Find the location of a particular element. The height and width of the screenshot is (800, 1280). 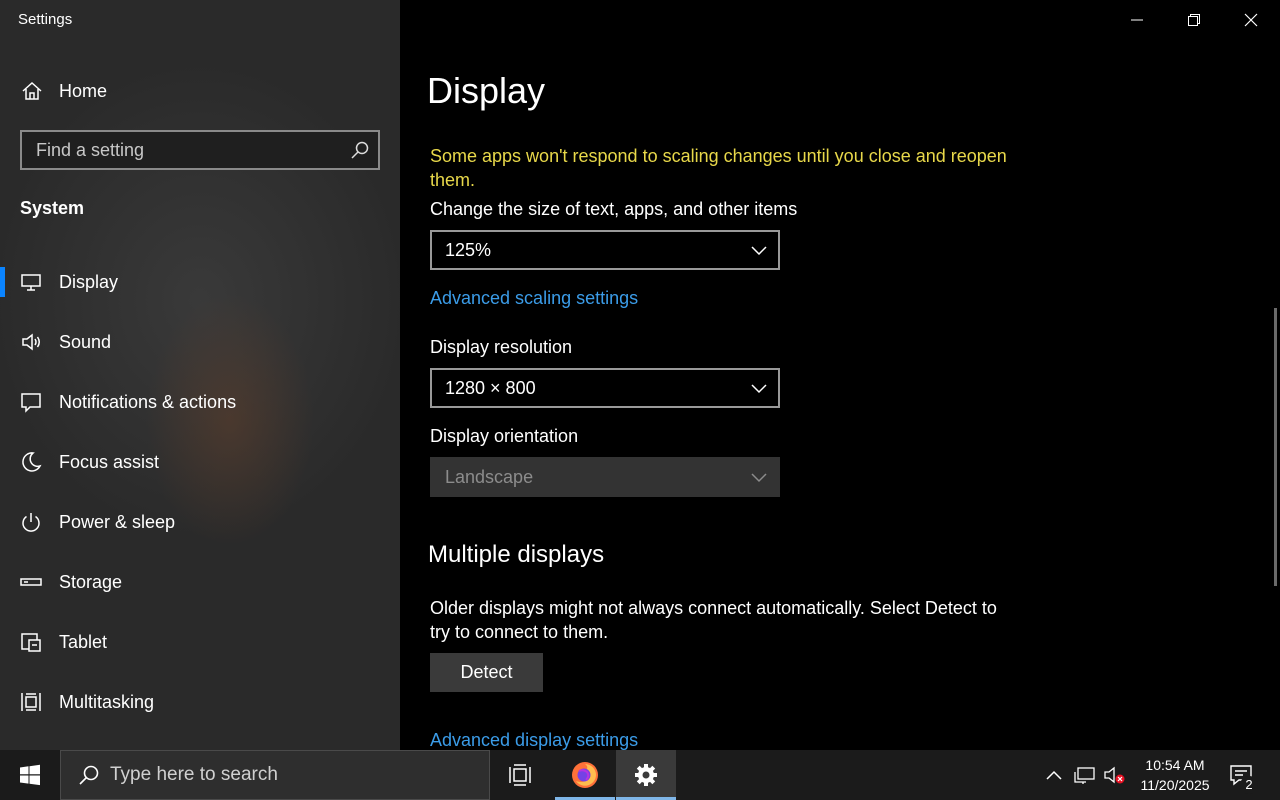

chevron-up-icon is located at coordinates (1054, 775).